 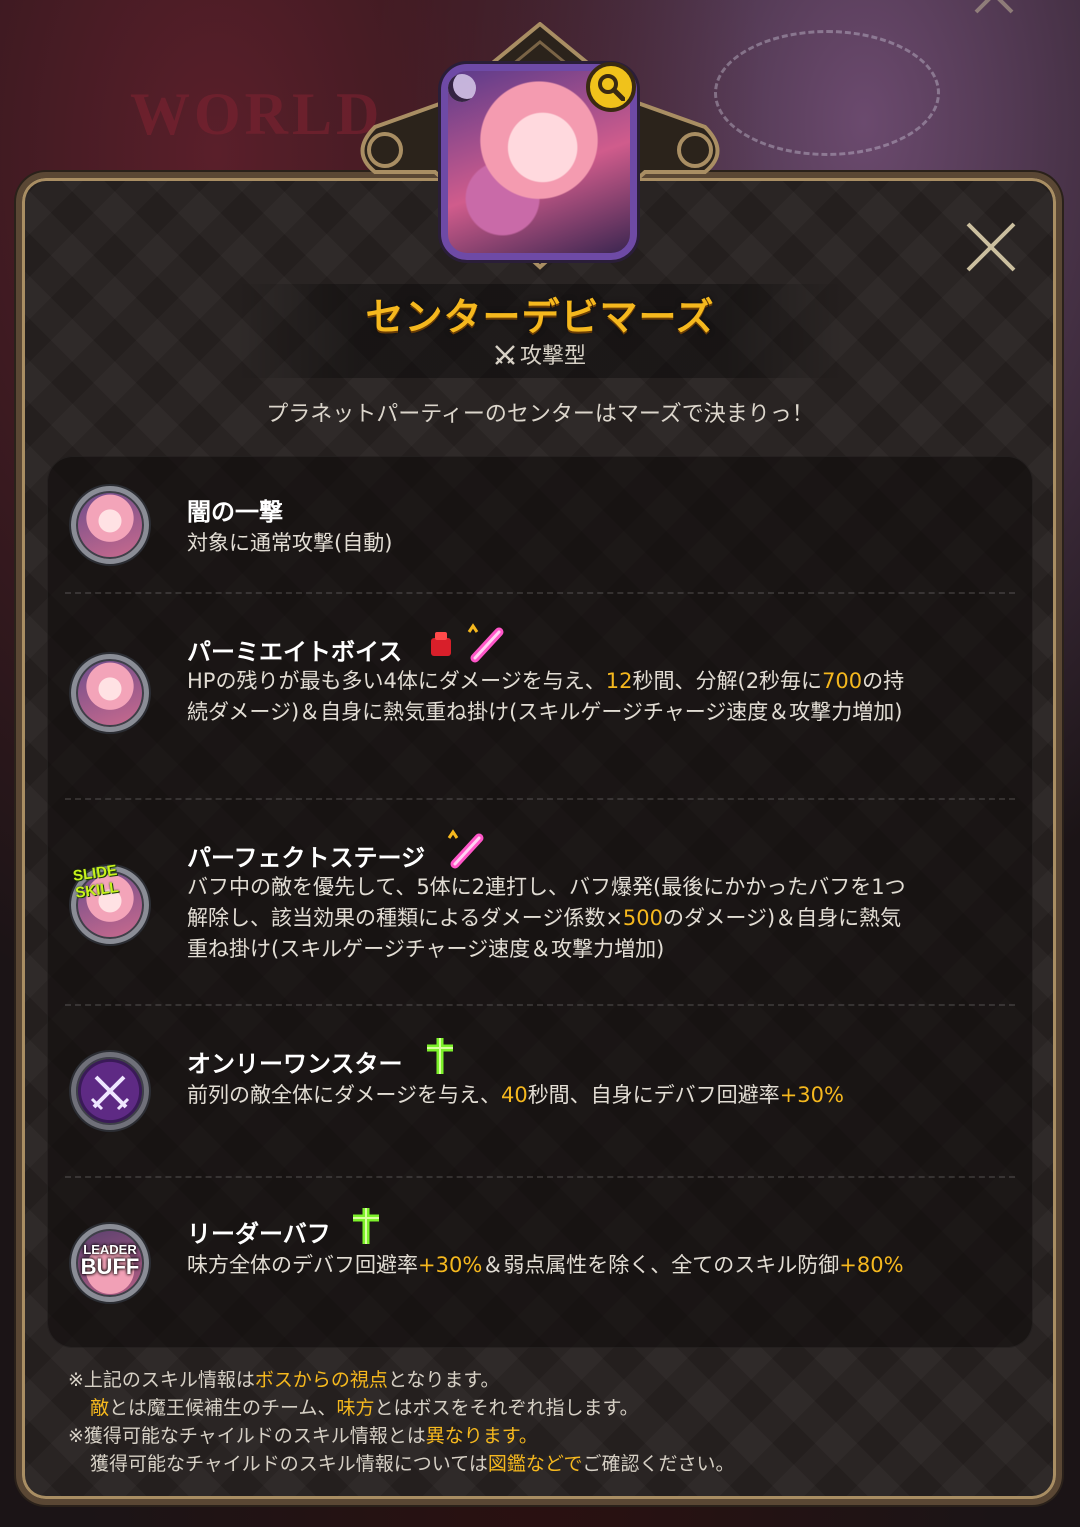 What do you see at coordinates (355, 1408) in the screenshot?
I see `highlight-text: 味方` at bounding box center [355, 1408].